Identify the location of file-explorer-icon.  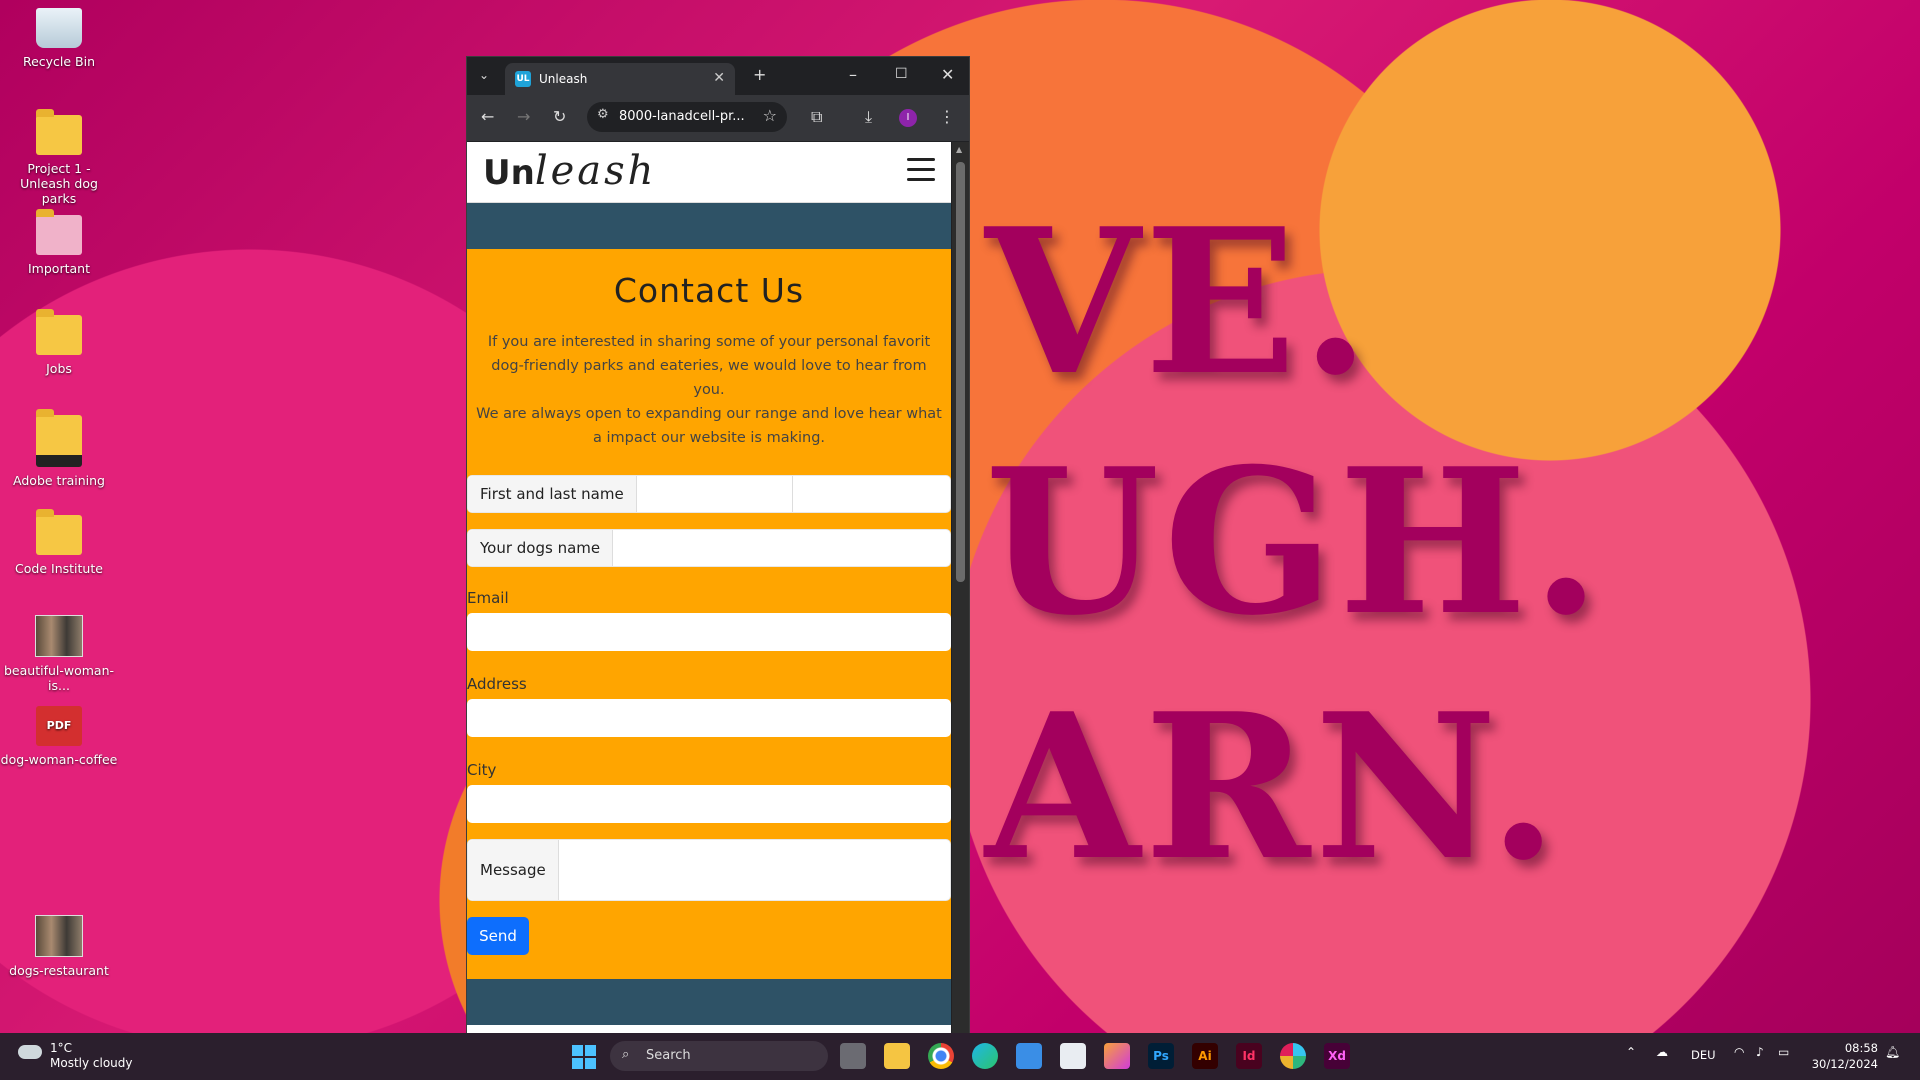
(897, 1056).